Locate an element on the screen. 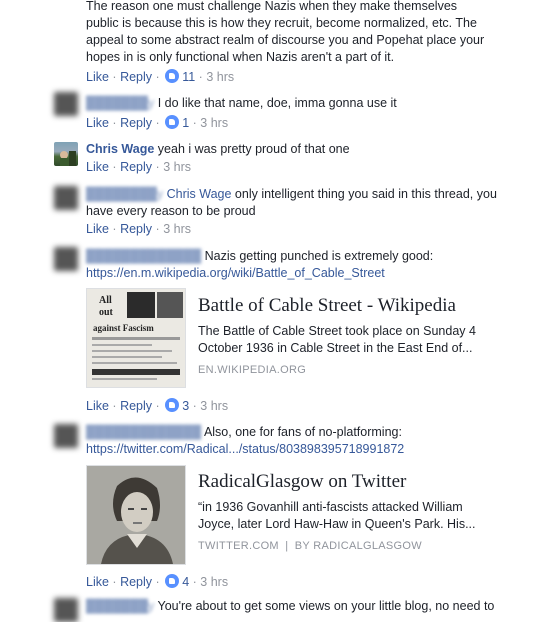 The height and width of the screenshot is (622, 552). newspaper-headline: All is located at coordinates (105, 300).